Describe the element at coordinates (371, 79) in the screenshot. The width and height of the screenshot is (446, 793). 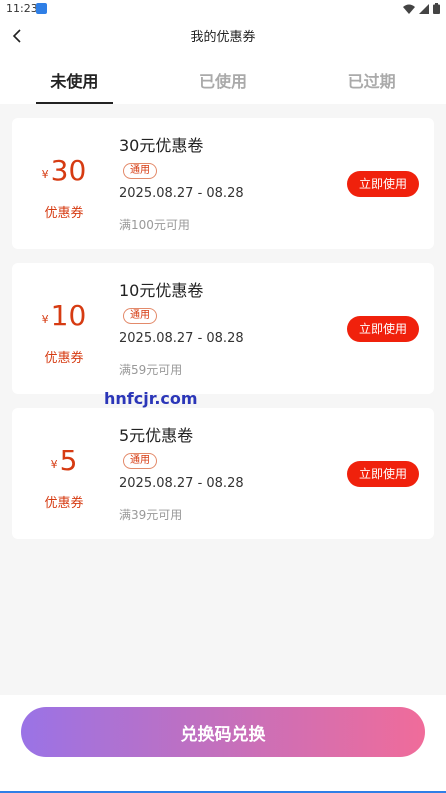
I see `tab-expired: 已过期` at that location.